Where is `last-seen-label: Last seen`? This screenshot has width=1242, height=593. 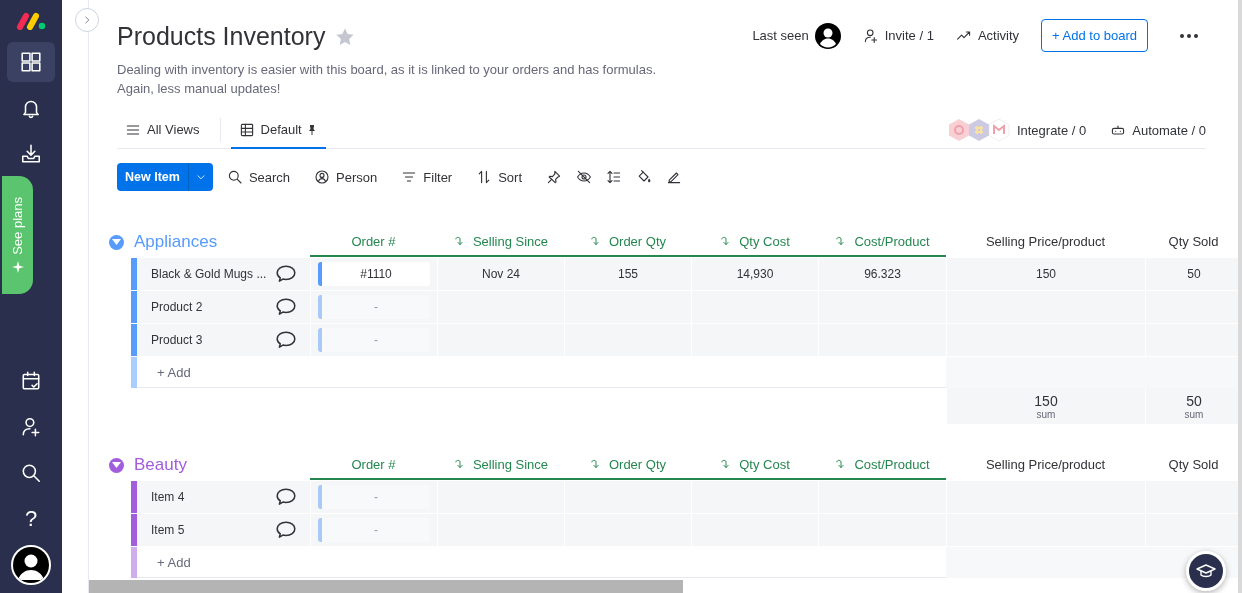
last-seen-label: Last seen is located at coordinates (780, 35).